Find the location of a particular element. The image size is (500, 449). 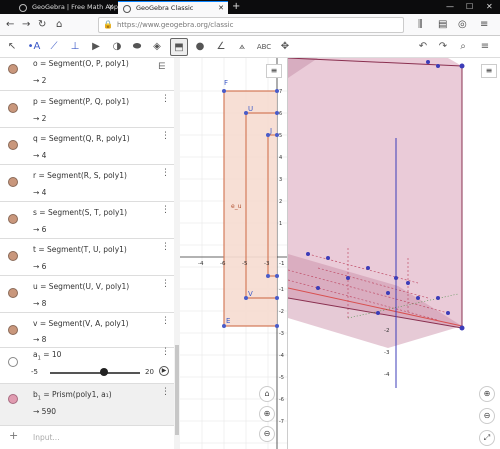

polygon-tool-icon: ▶ is located at coordinates (96, 47).